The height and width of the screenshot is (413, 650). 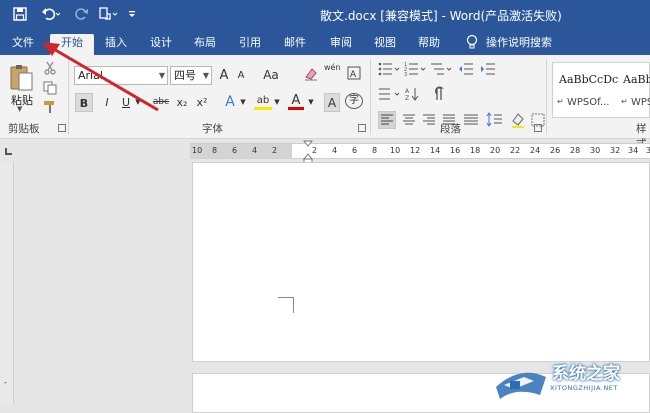 I want to click on subscript-button: x₂, so click(x=182, y=102).